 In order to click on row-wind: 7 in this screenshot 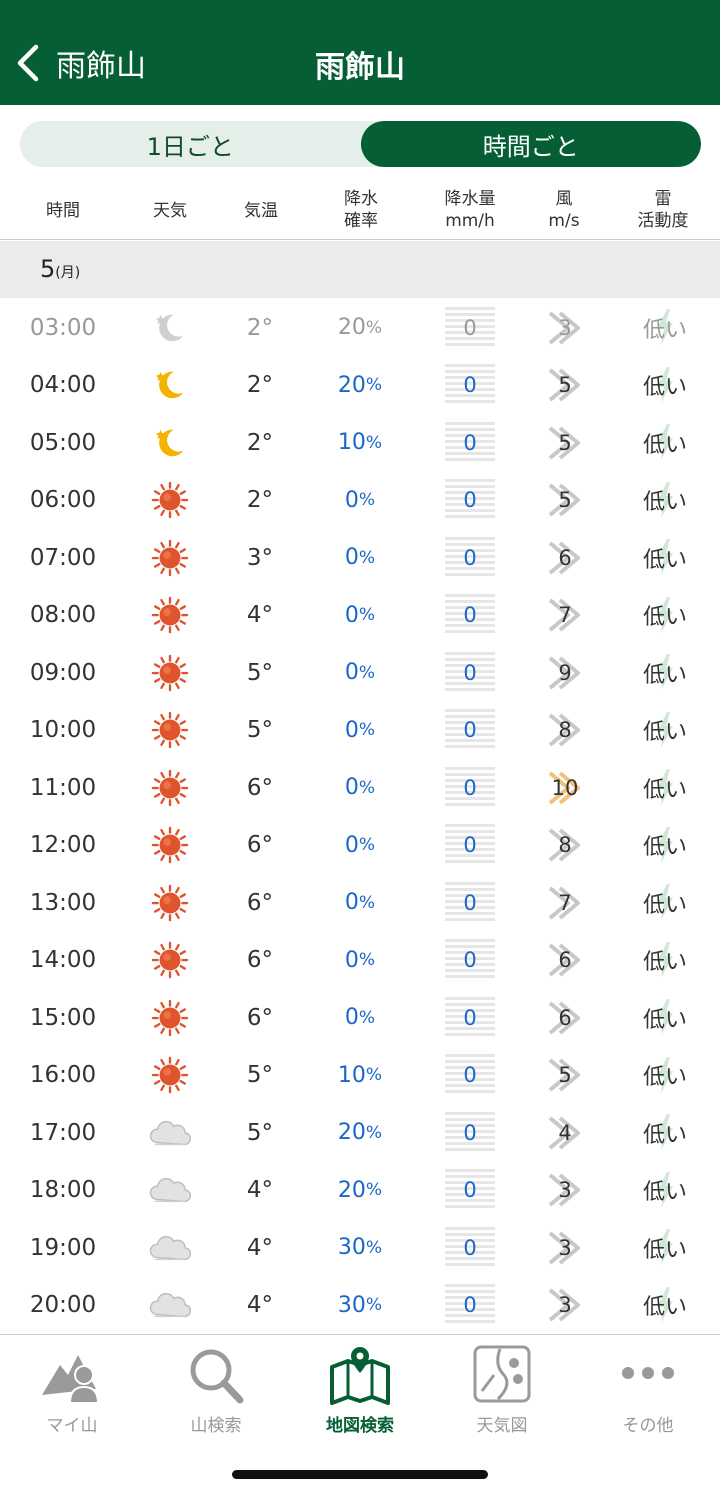, I will do `click(565, 903)`.